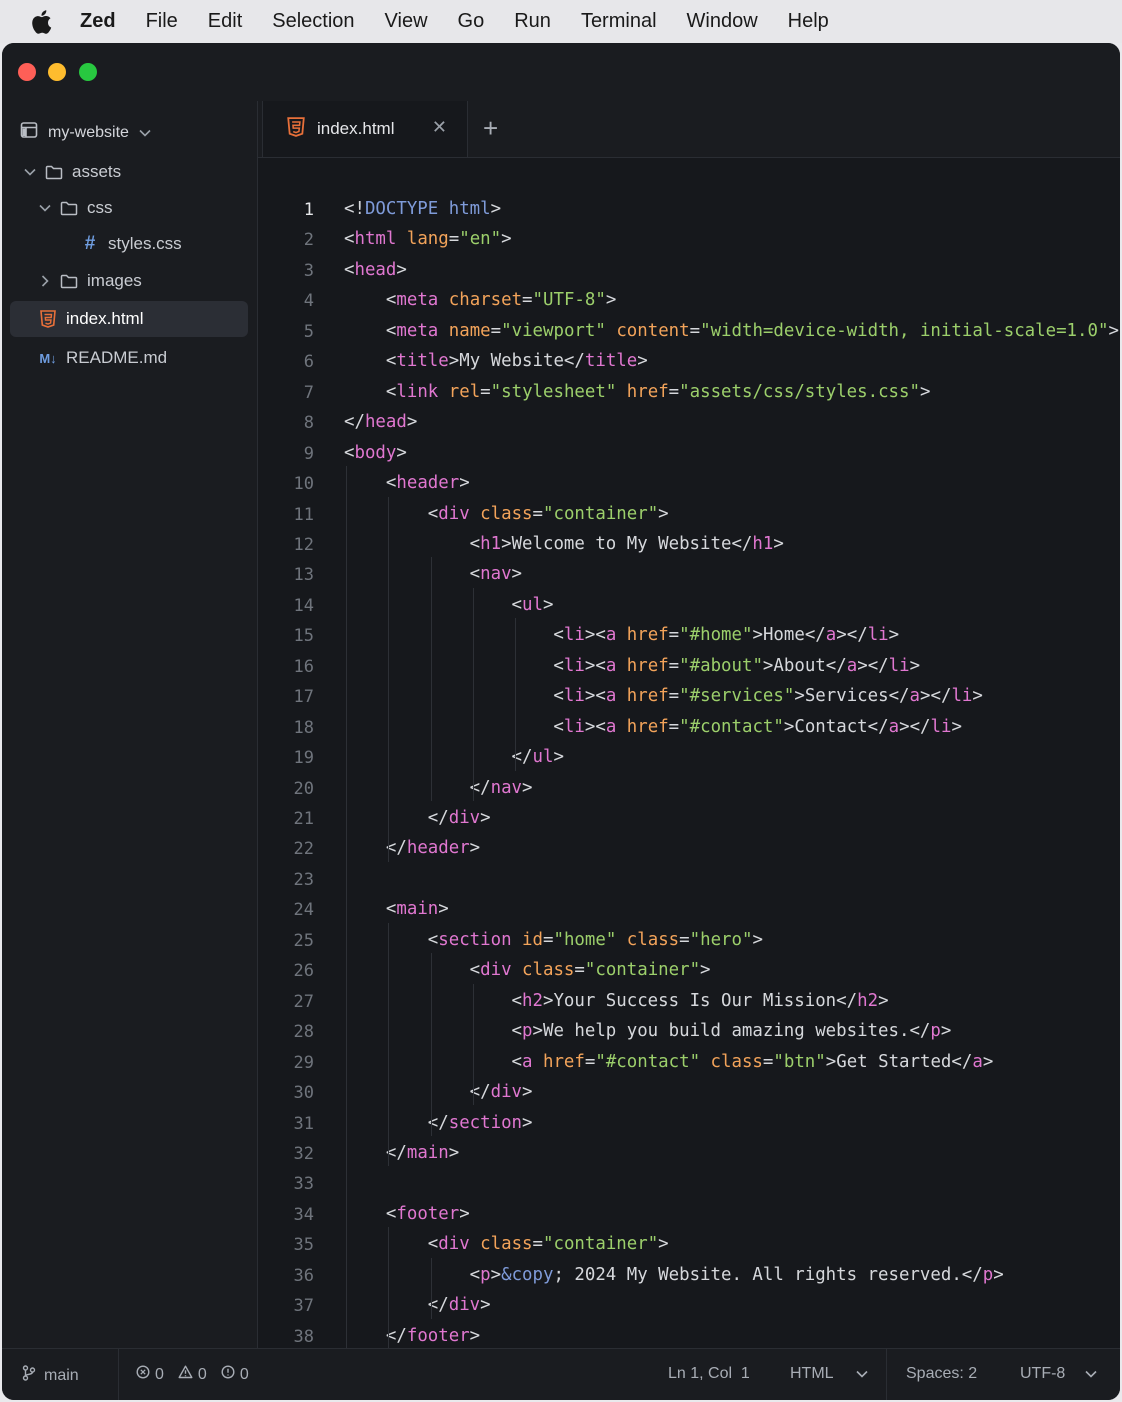 The height and width of the screenshot is (1402, 1122). What do you see at coordinates (50, 1375) in the screenshot?
I see `branch-indicator: main` at bounding box center [50, 1375].